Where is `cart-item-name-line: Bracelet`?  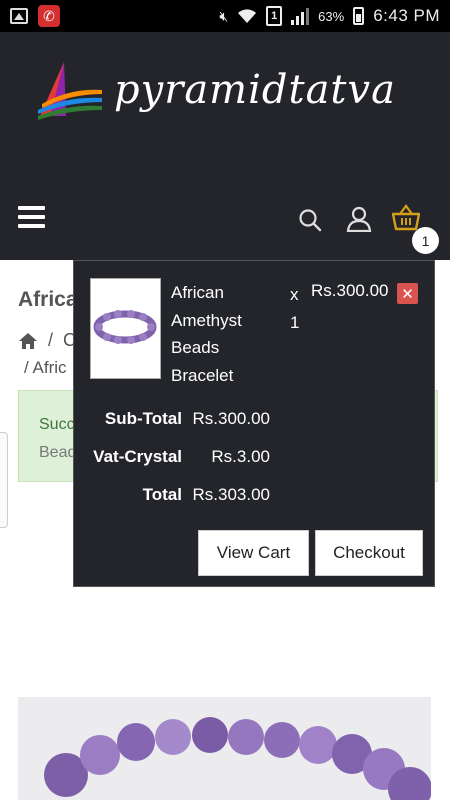
cart-item-name-line: Bracelet is located at coordinates (202, 375).